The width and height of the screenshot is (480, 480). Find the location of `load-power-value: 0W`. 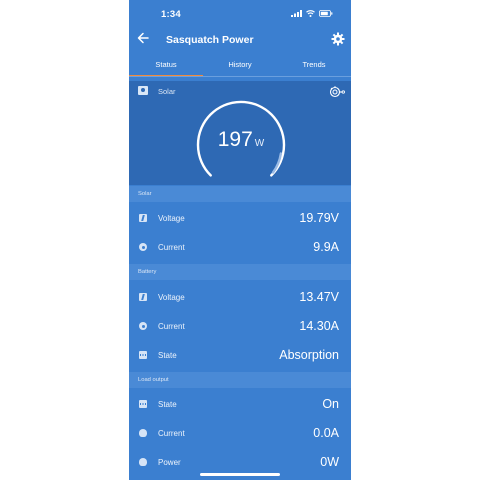

load-power-value: 0W is located at coordinates (329, 462).